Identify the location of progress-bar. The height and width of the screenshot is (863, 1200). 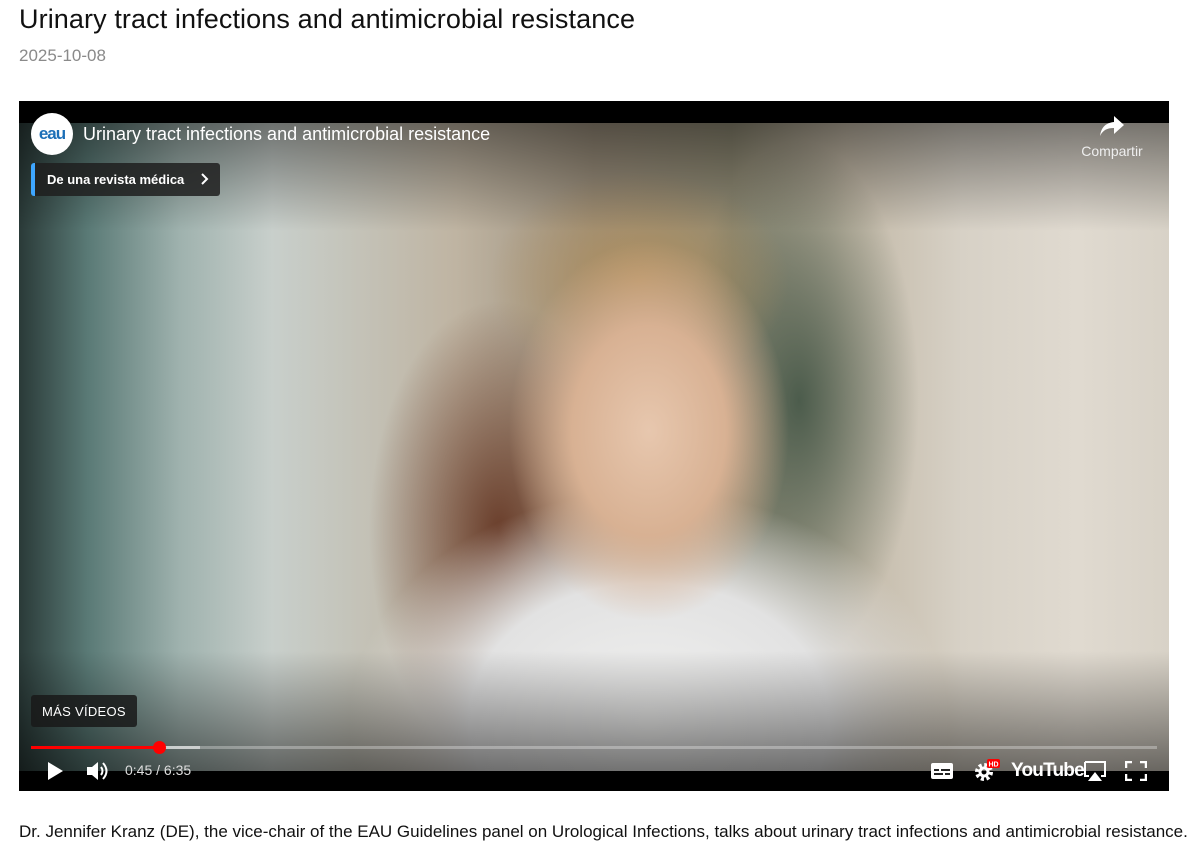
(594, 747).